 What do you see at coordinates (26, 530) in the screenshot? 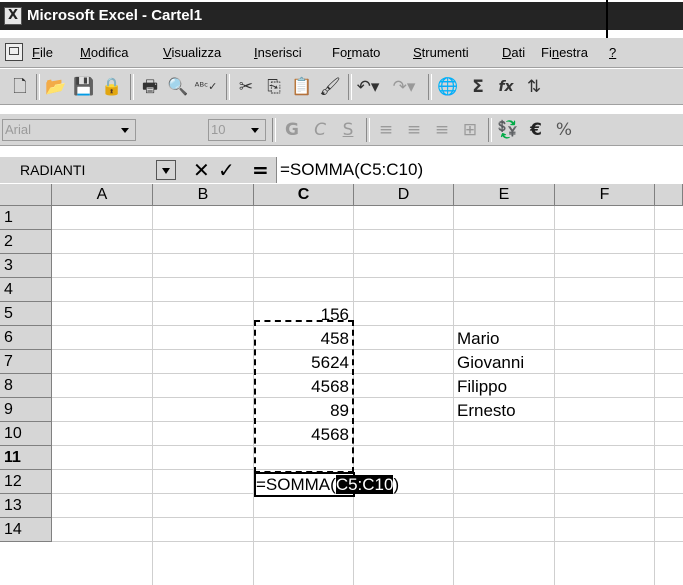
I see `row-header-14: 14` at bounding box center [26, 530].